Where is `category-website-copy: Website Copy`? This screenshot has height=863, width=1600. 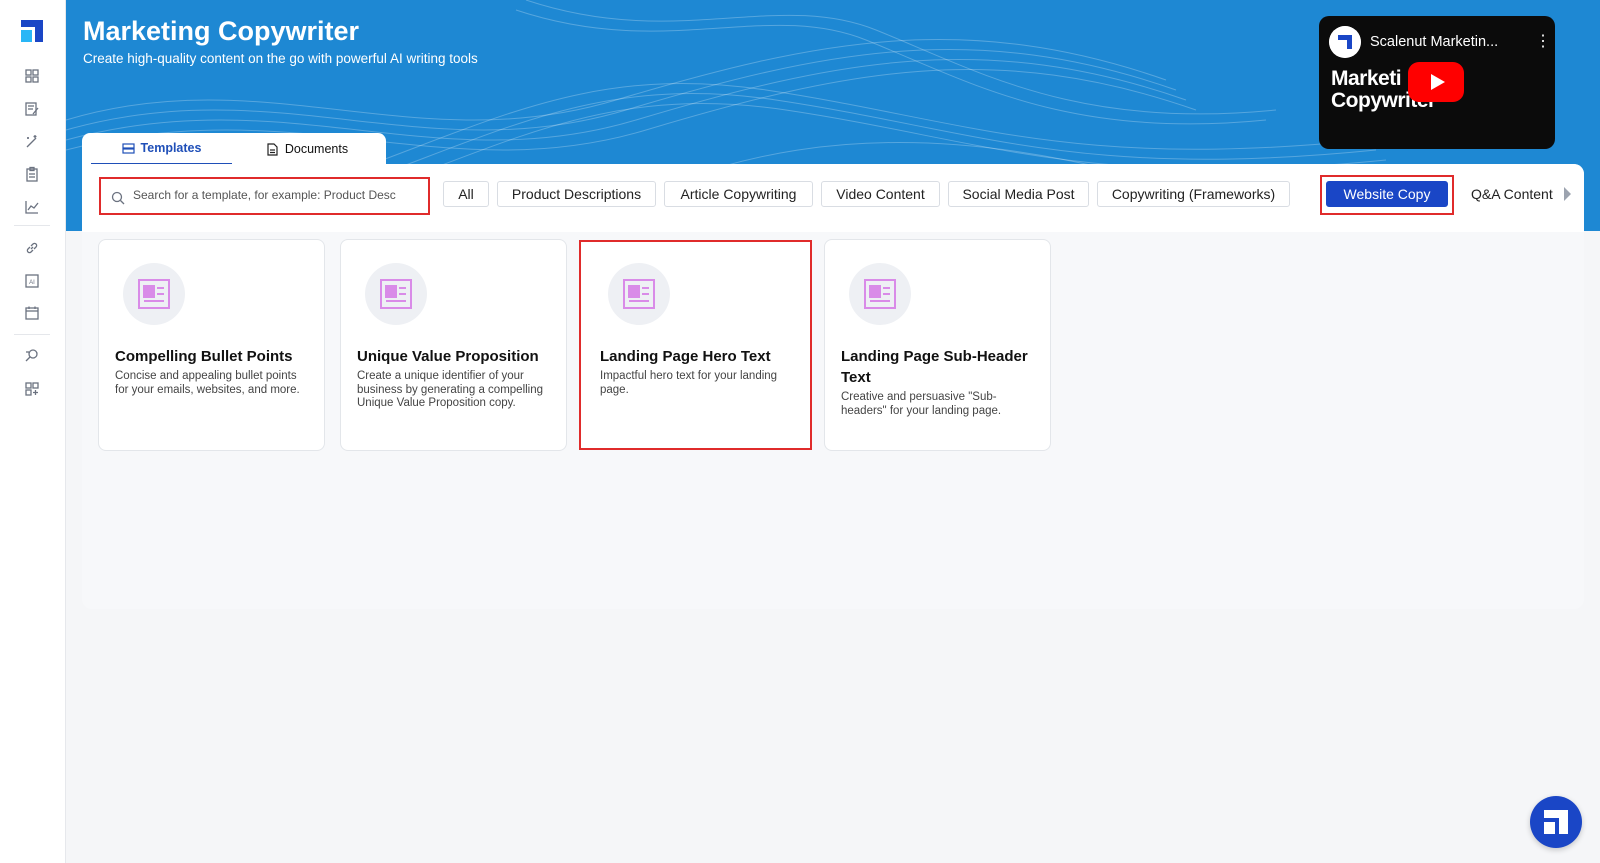
category-website-copy: Website Copy is located at coordinates (1387, 194).